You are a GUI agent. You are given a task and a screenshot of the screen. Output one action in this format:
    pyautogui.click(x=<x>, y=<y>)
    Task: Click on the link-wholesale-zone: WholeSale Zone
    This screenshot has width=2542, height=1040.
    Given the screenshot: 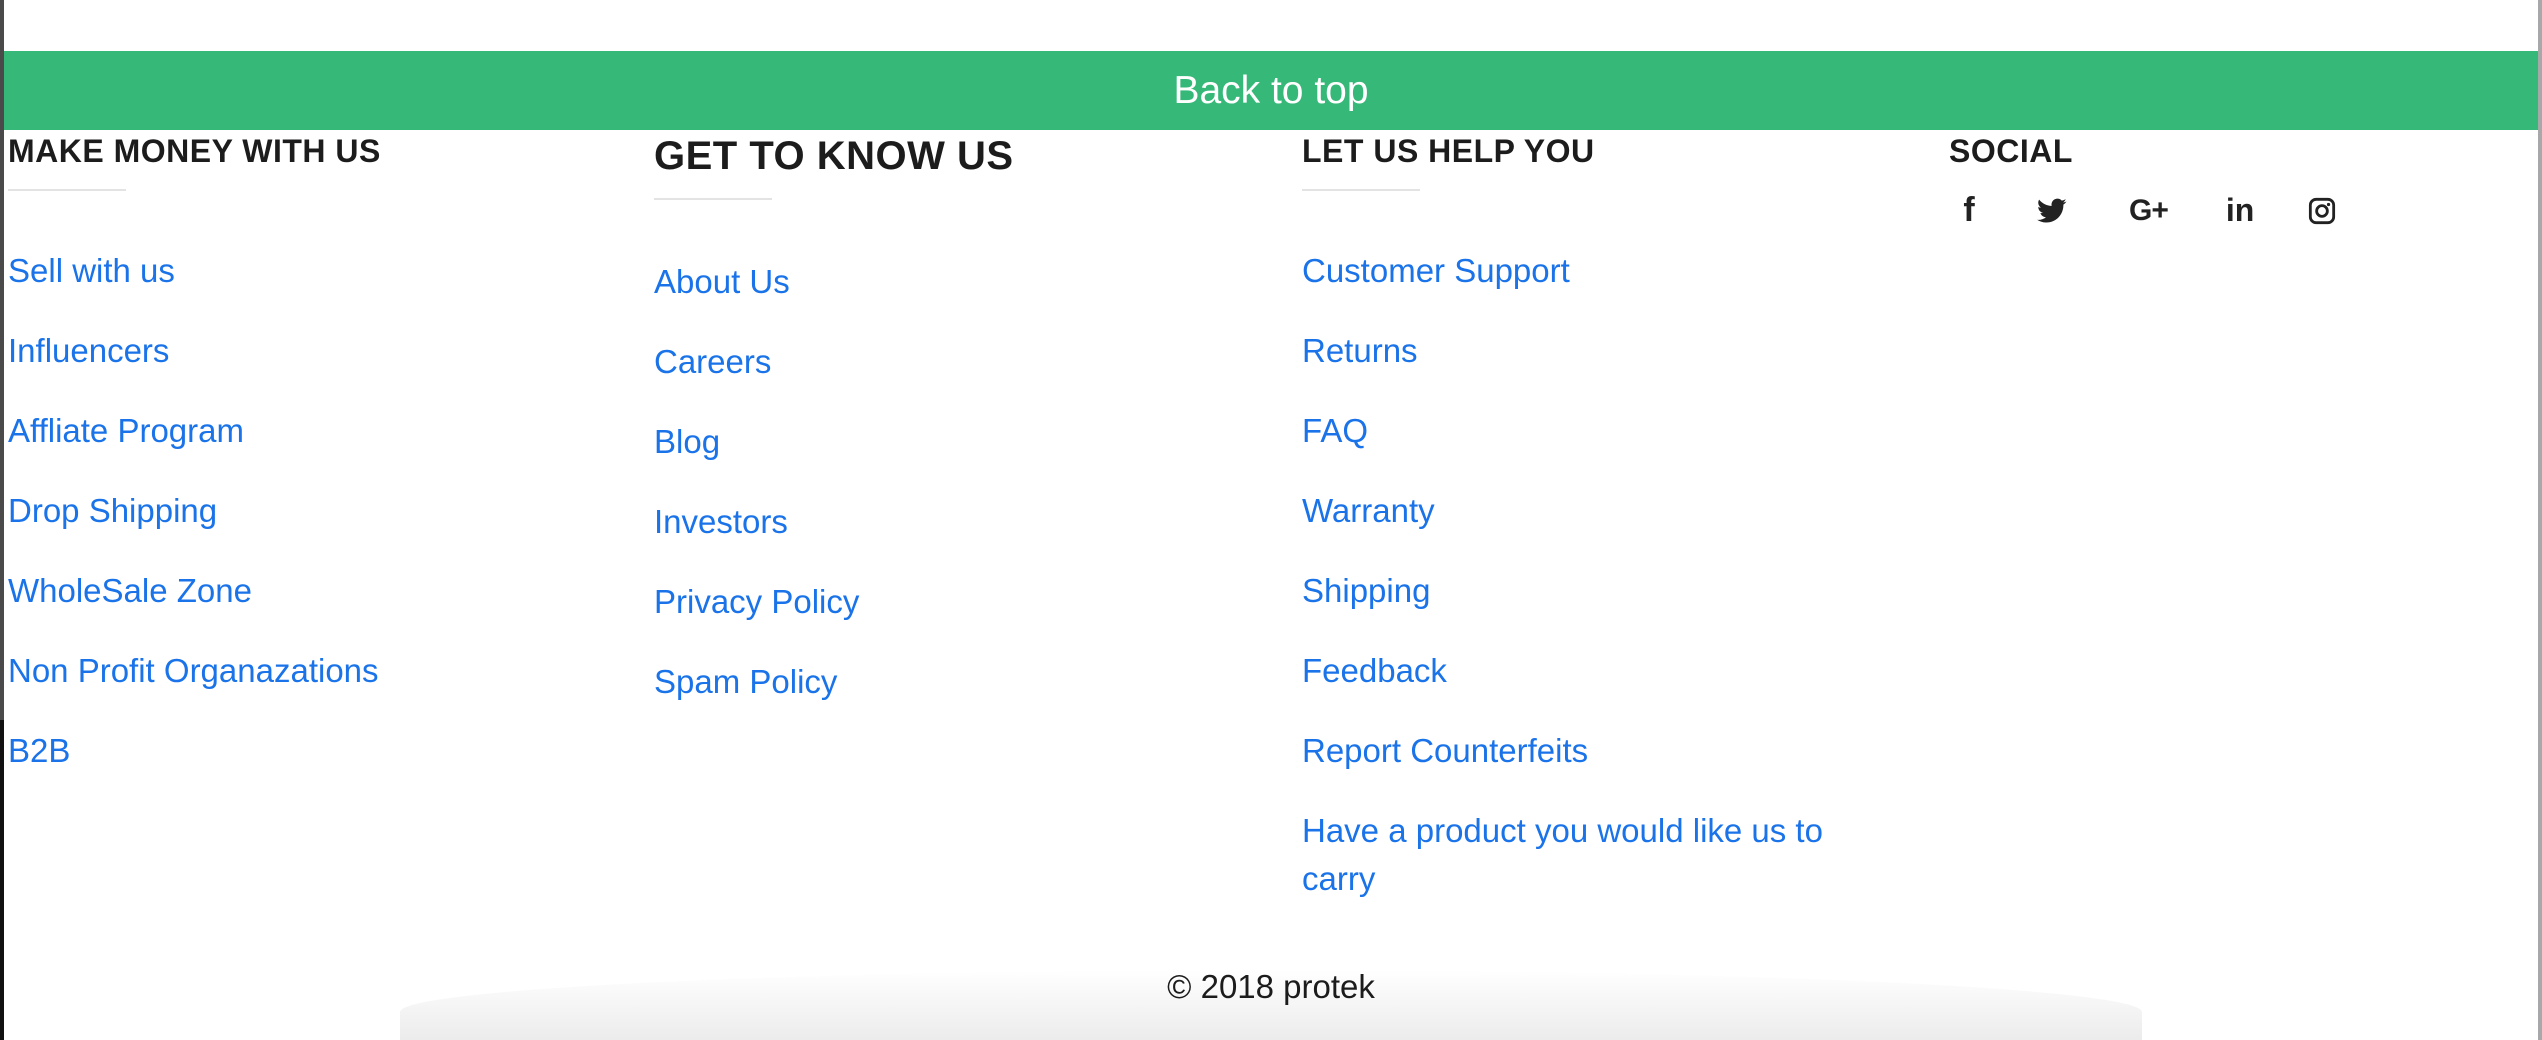 What is the action you would take?
    pyautogui.click(x=194, y=591)
    